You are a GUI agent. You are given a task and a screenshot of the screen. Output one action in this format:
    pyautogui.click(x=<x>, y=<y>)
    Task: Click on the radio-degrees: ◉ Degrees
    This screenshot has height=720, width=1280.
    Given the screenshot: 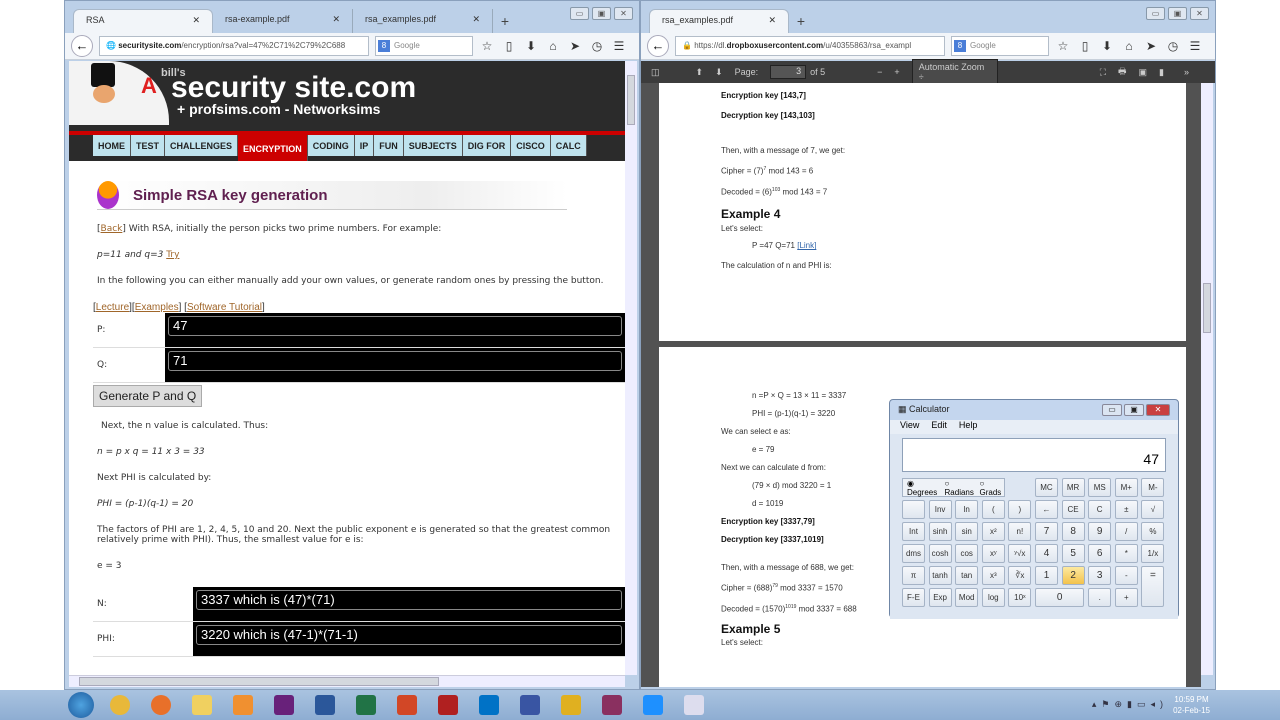 What is the action you would take?
    pyautogui.click(x=924, y=488)
    